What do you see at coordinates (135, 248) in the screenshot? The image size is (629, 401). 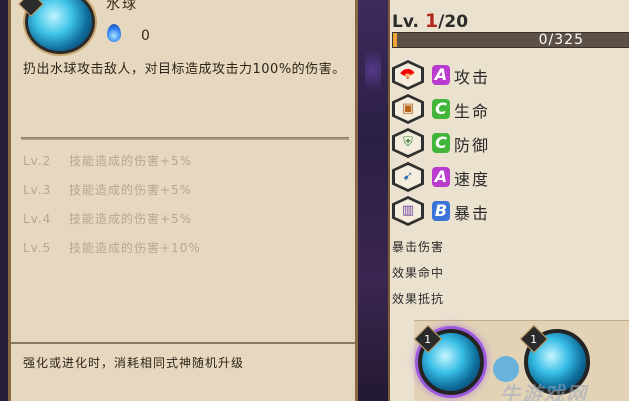 I see `level-effect: 技能造成的伤害+10%` at bounding box center [135, 248].